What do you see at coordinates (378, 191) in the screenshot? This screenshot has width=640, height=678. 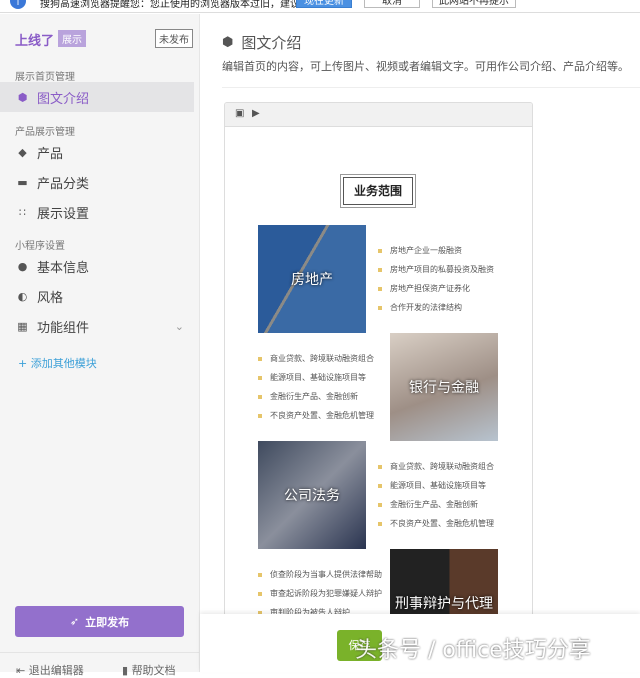 I see `section-heading: 业务范围` at bounding box center [378, 191].